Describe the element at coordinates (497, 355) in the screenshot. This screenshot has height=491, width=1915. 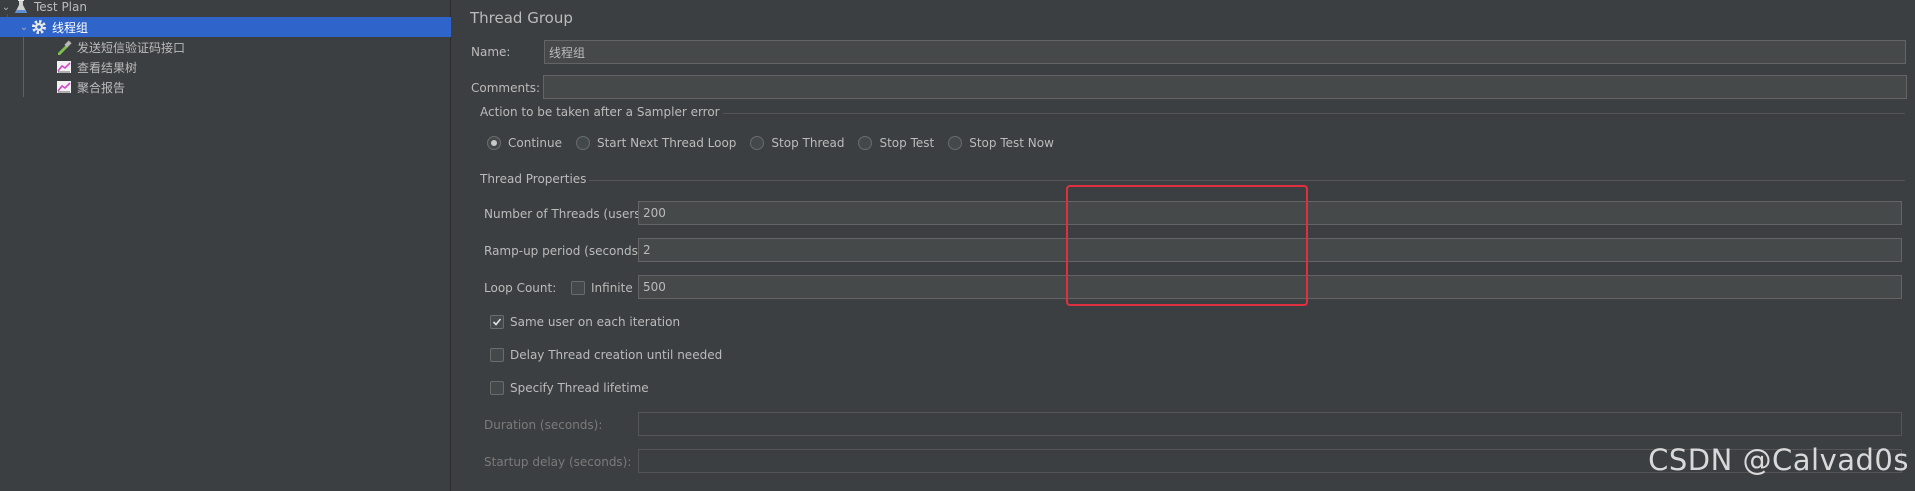
I see `delay-thread-checkbox` at that location.